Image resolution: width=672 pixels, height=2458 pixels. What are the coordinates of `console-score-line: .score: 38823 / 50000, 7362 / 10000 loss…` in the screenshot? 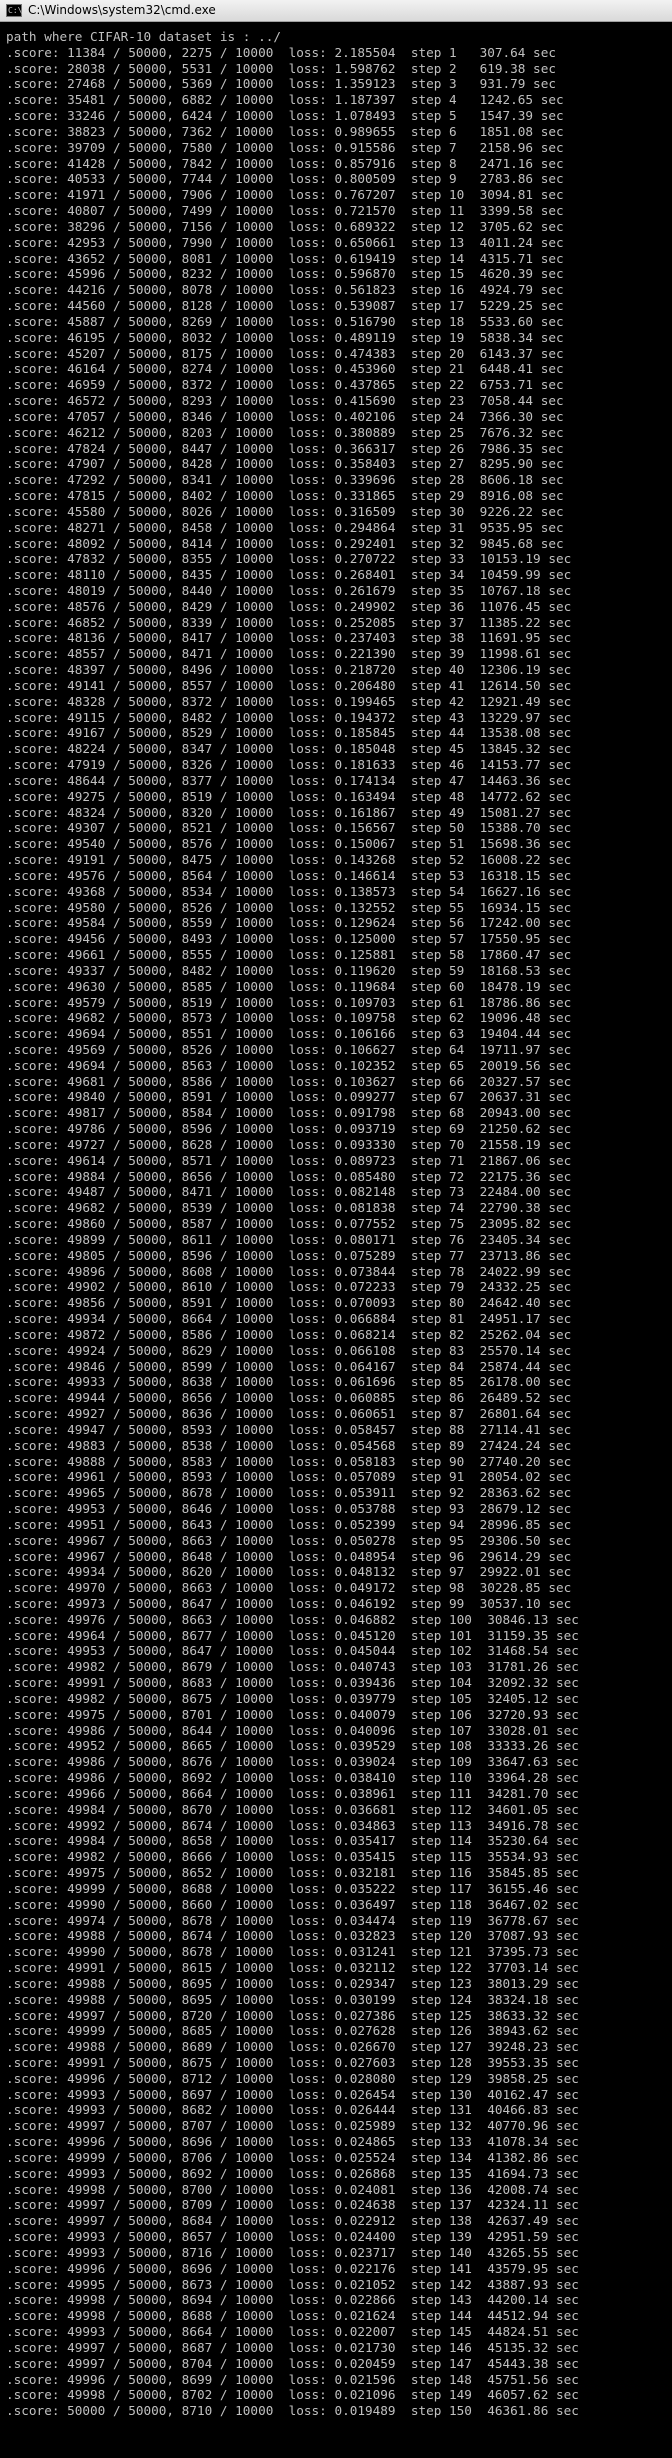 It's located at (285, 131).